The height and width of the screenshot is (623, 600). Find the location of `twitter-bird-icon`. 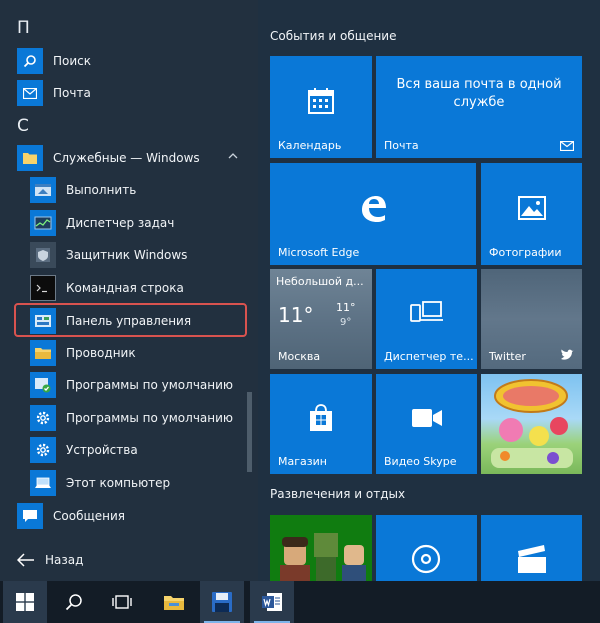

twitter-bird-icon is located at coordinates (567, 354).